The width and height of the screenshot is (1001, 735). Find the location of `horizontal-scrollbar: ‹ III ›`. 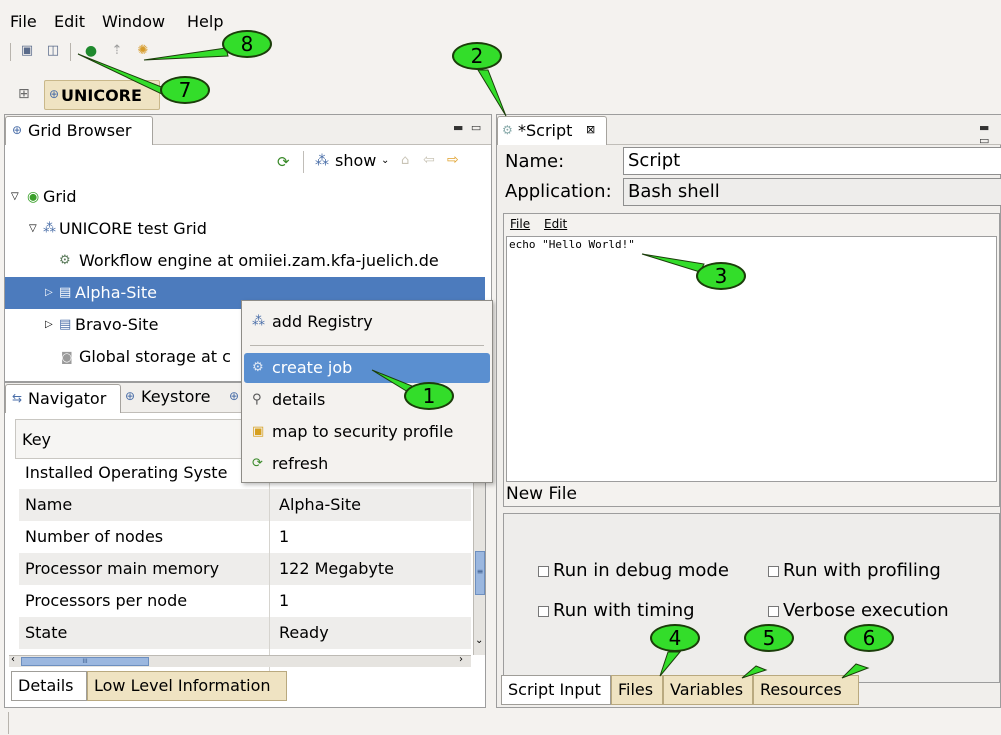

horizontal-scrollbar: ‹ III › is located at coordinates (240, 660).